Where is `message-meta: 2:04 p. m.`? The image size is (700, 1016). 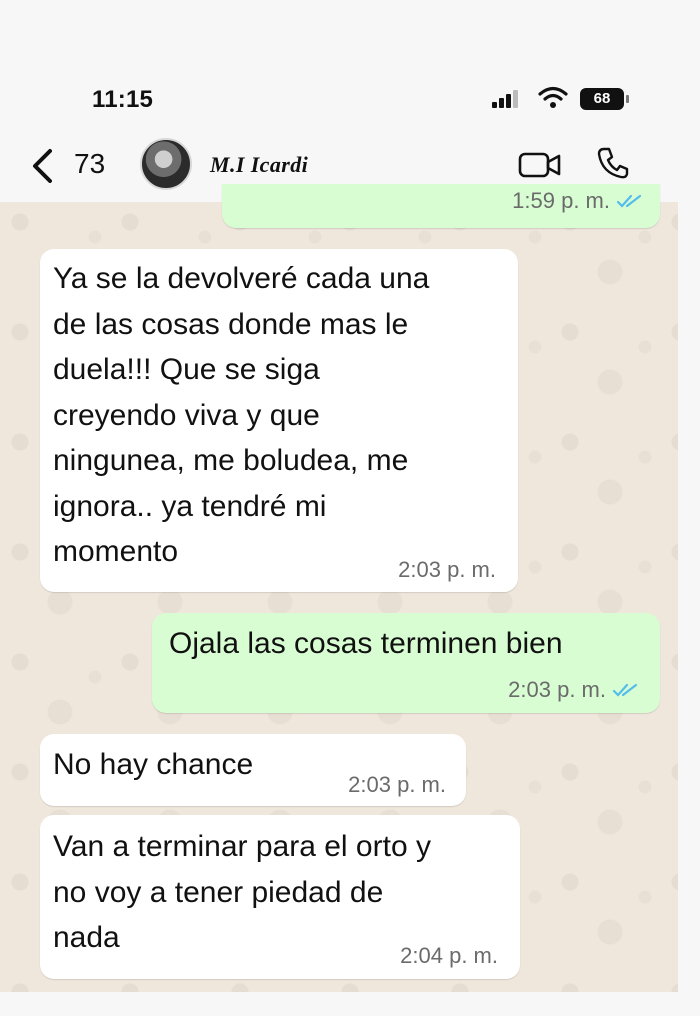
message-meta: 2:04 p. m. is located at coordinates (449, 956).